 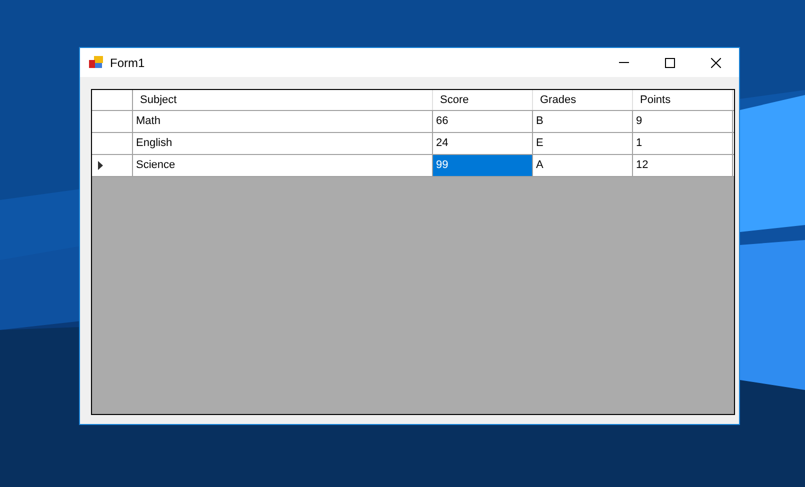 I want to click on maximize-icon, so click(x=670, y=63).